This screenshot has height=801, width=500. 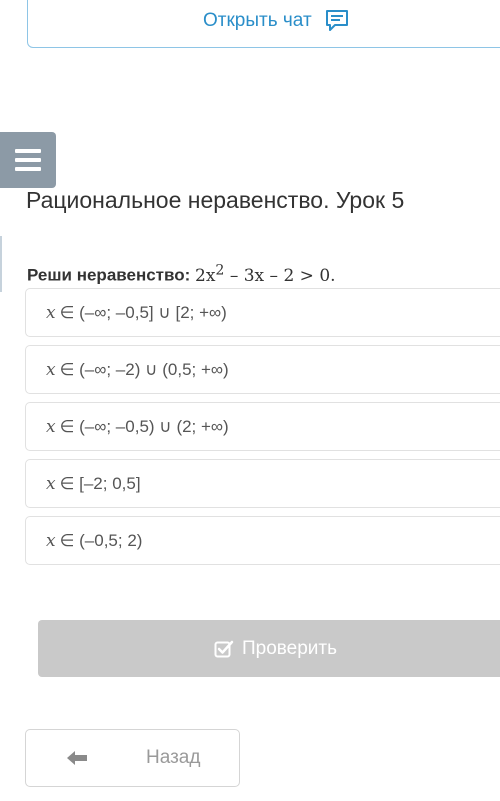 I want to click on arrow-left-icon, so click(x=77, y=758).